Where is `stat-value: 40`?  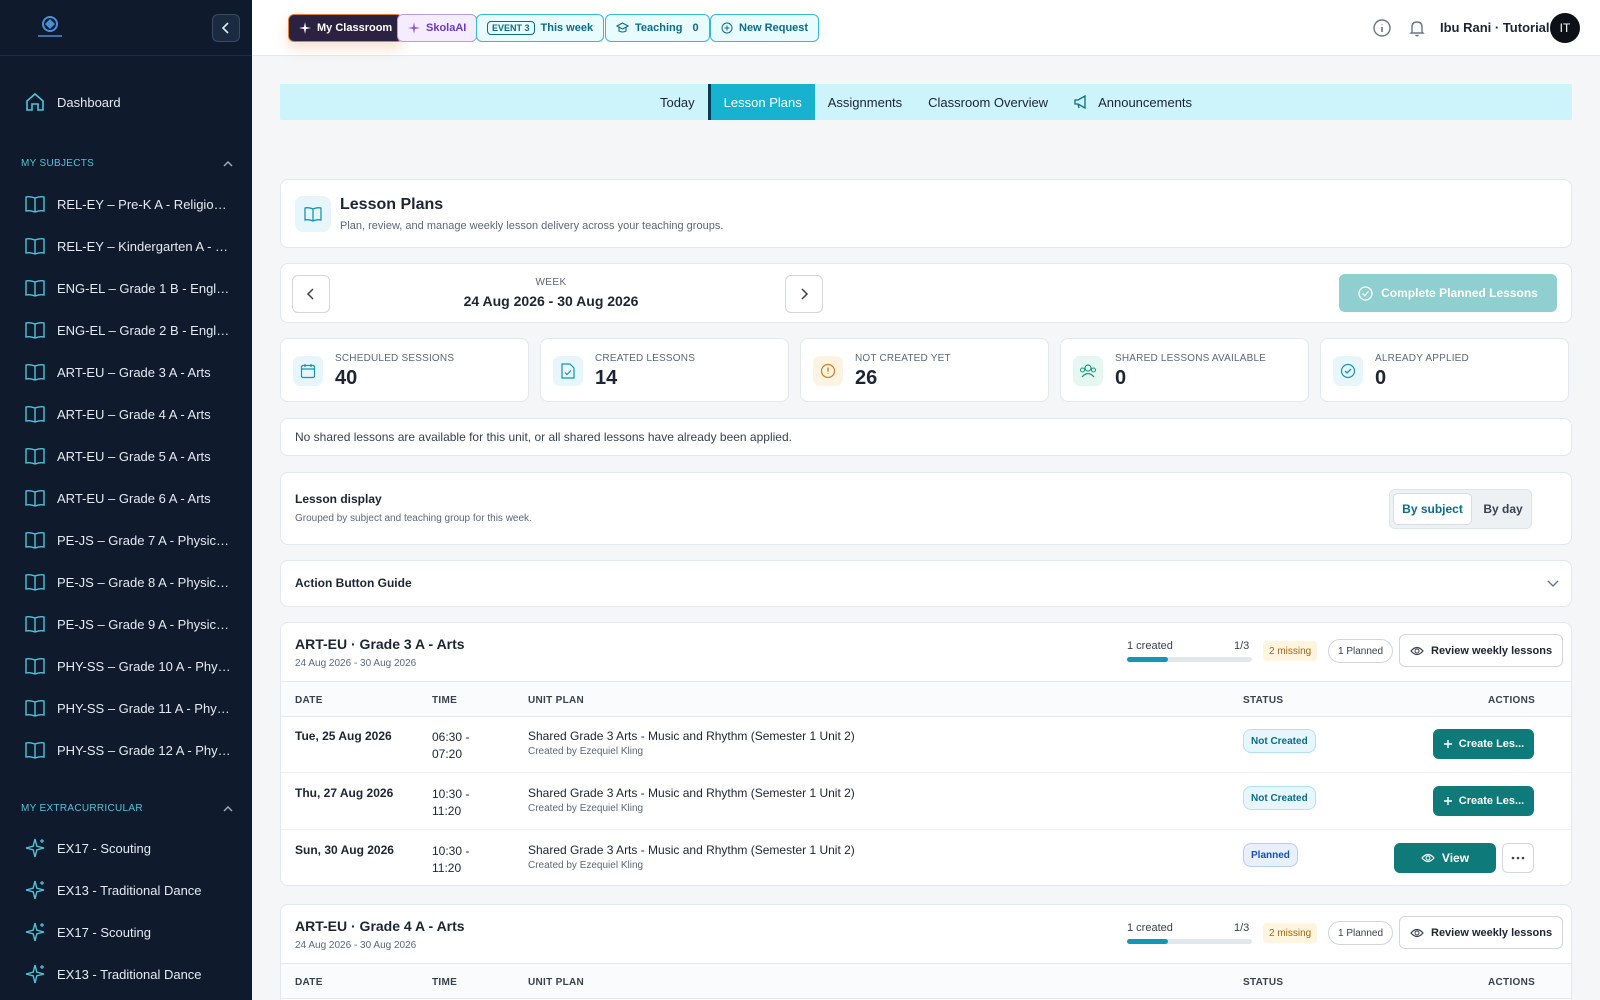
stat-value: 40 is located at coordinates (346, 378).